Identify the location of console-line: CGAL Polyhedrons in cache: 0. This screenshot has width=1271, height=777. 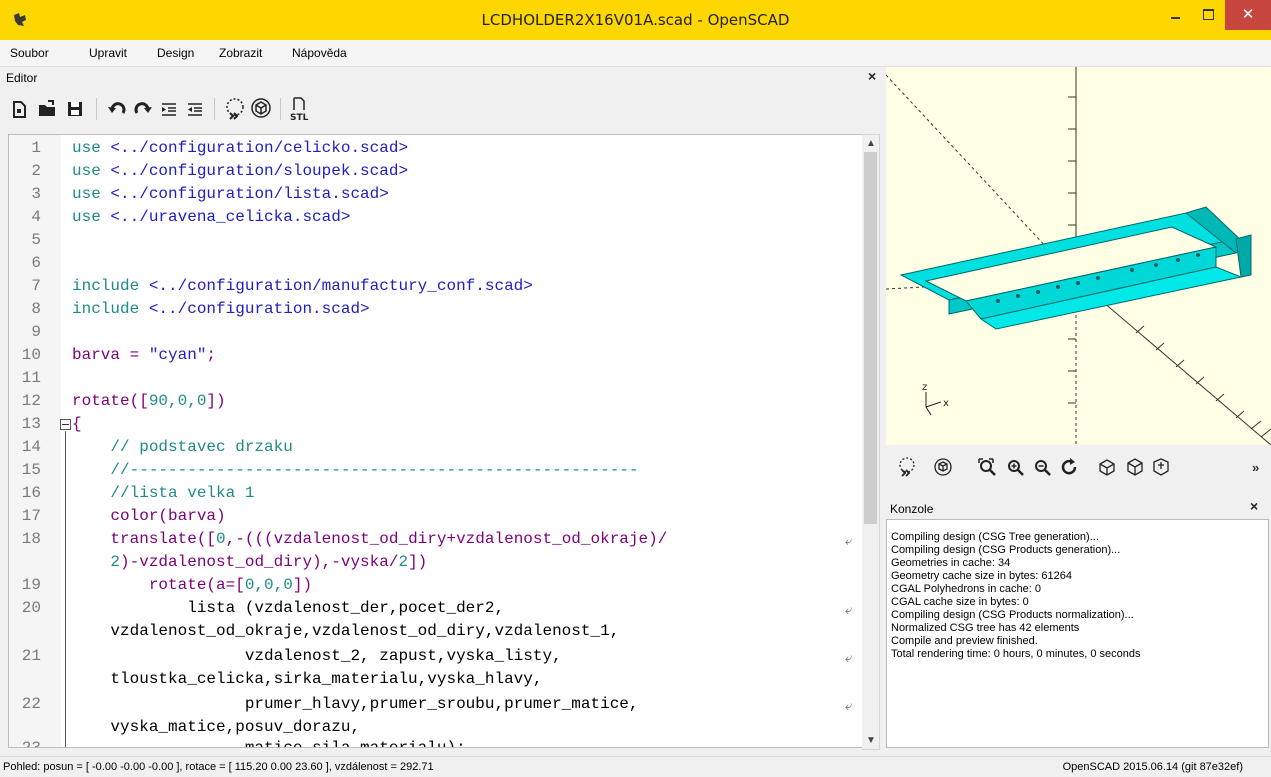
(966, 589).